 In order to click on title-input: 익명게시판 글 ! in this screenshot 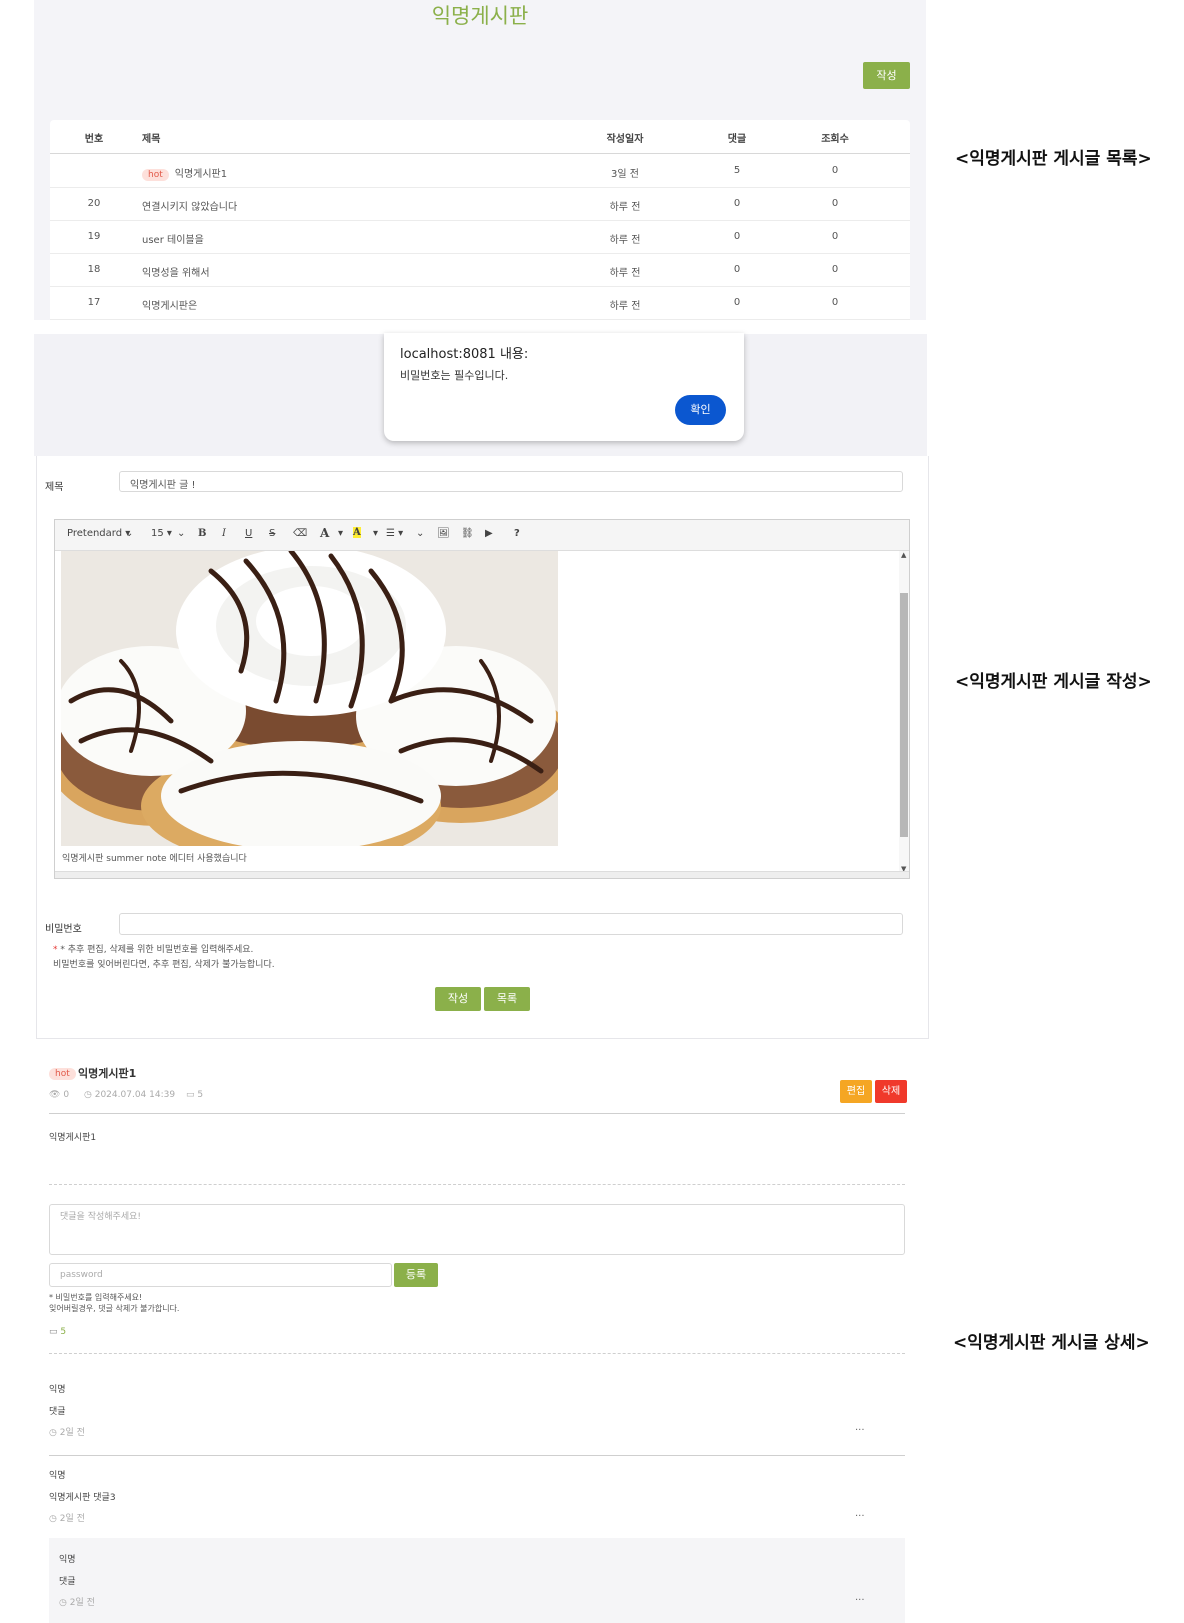, I will do `click(511, 481)`.